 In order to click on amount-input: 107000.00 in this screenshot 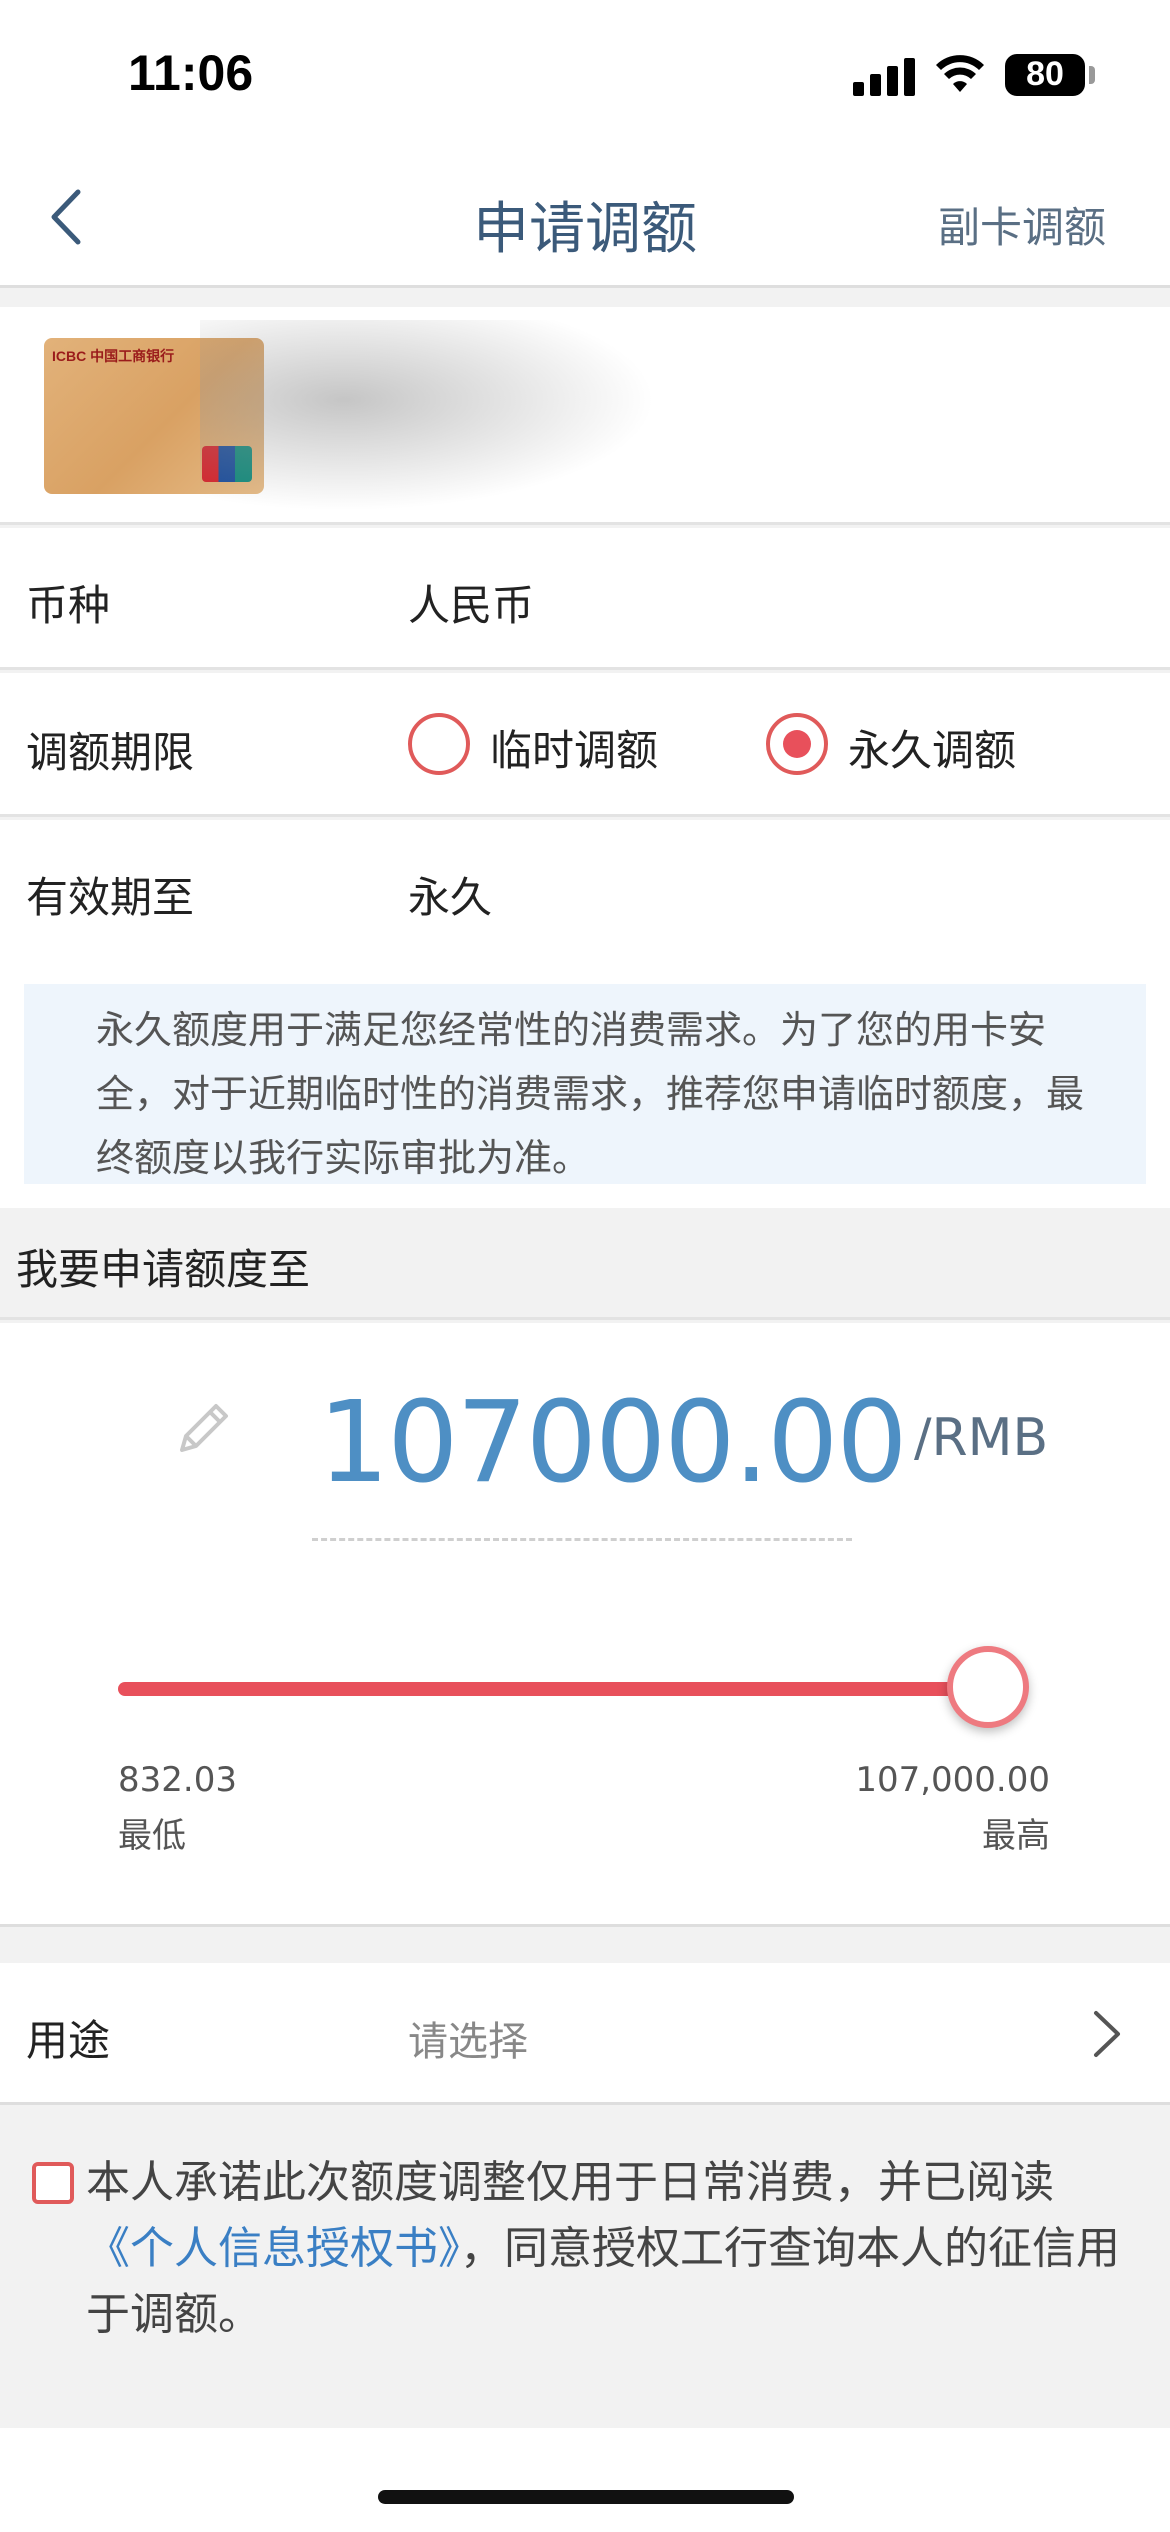, I will do `click(613, 1443)`.